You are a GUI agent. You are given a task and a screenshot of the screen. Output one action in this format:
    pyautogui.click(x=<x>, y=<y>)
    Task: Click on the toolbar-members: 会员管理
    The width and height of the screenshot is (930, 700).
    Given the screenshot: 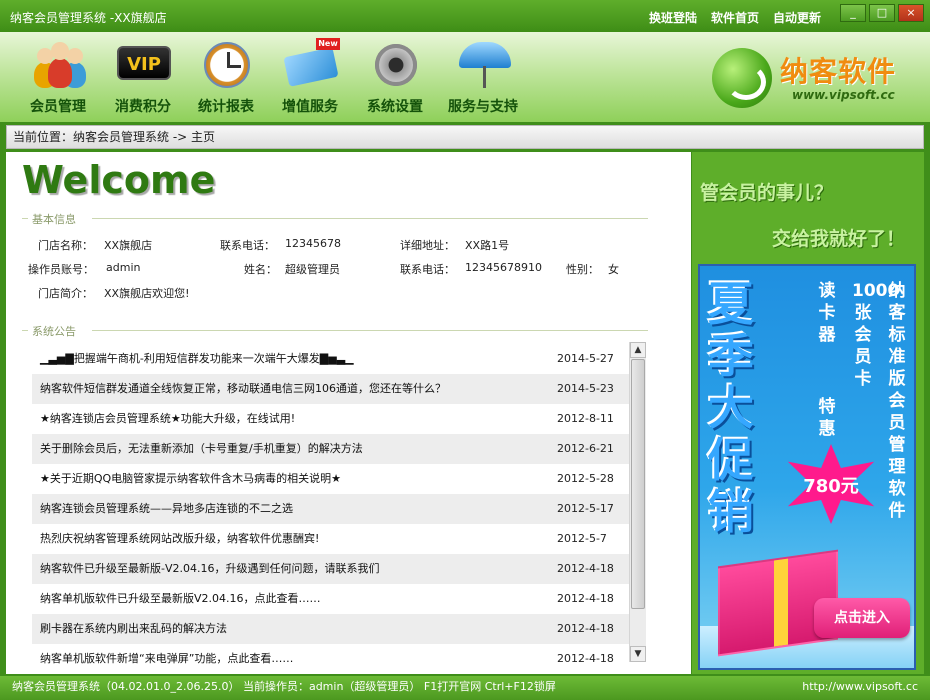 What is the action you would take?
    pyautogui.click(x=58, y=76)
    